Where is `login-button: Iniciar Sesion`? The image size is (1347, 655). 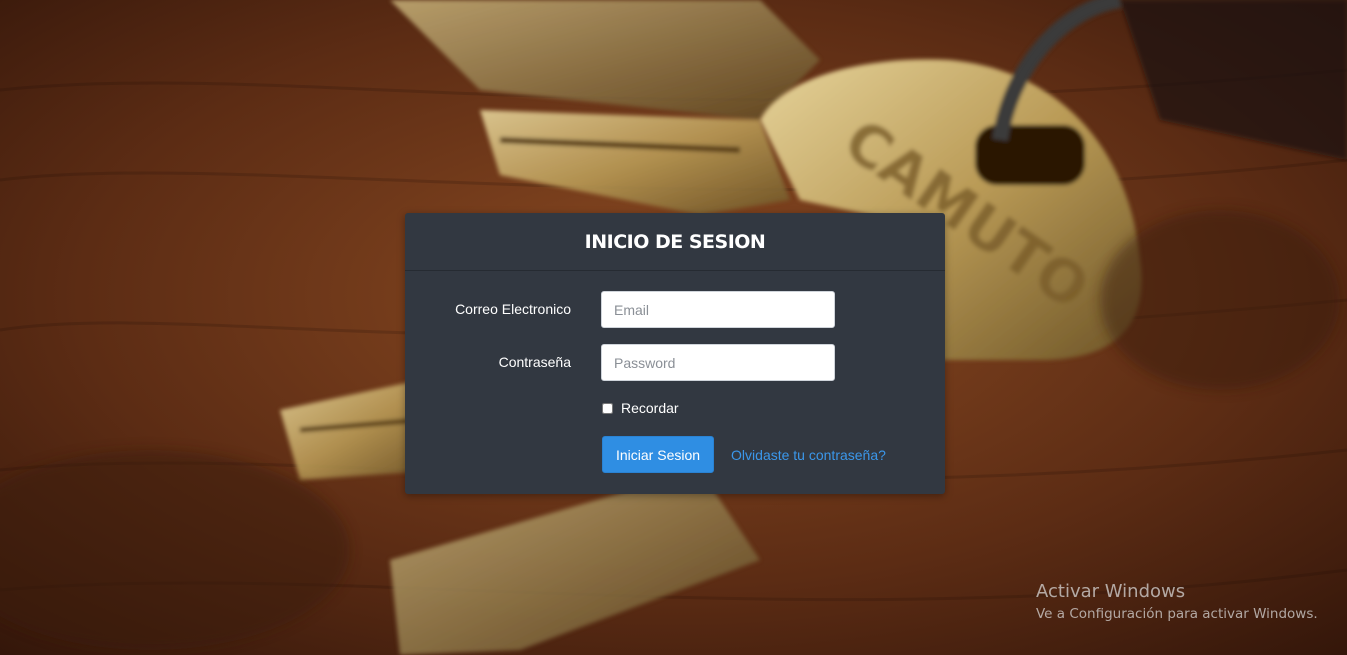 login-button: Iniciar Sesion is located at coordinates (658, 454).